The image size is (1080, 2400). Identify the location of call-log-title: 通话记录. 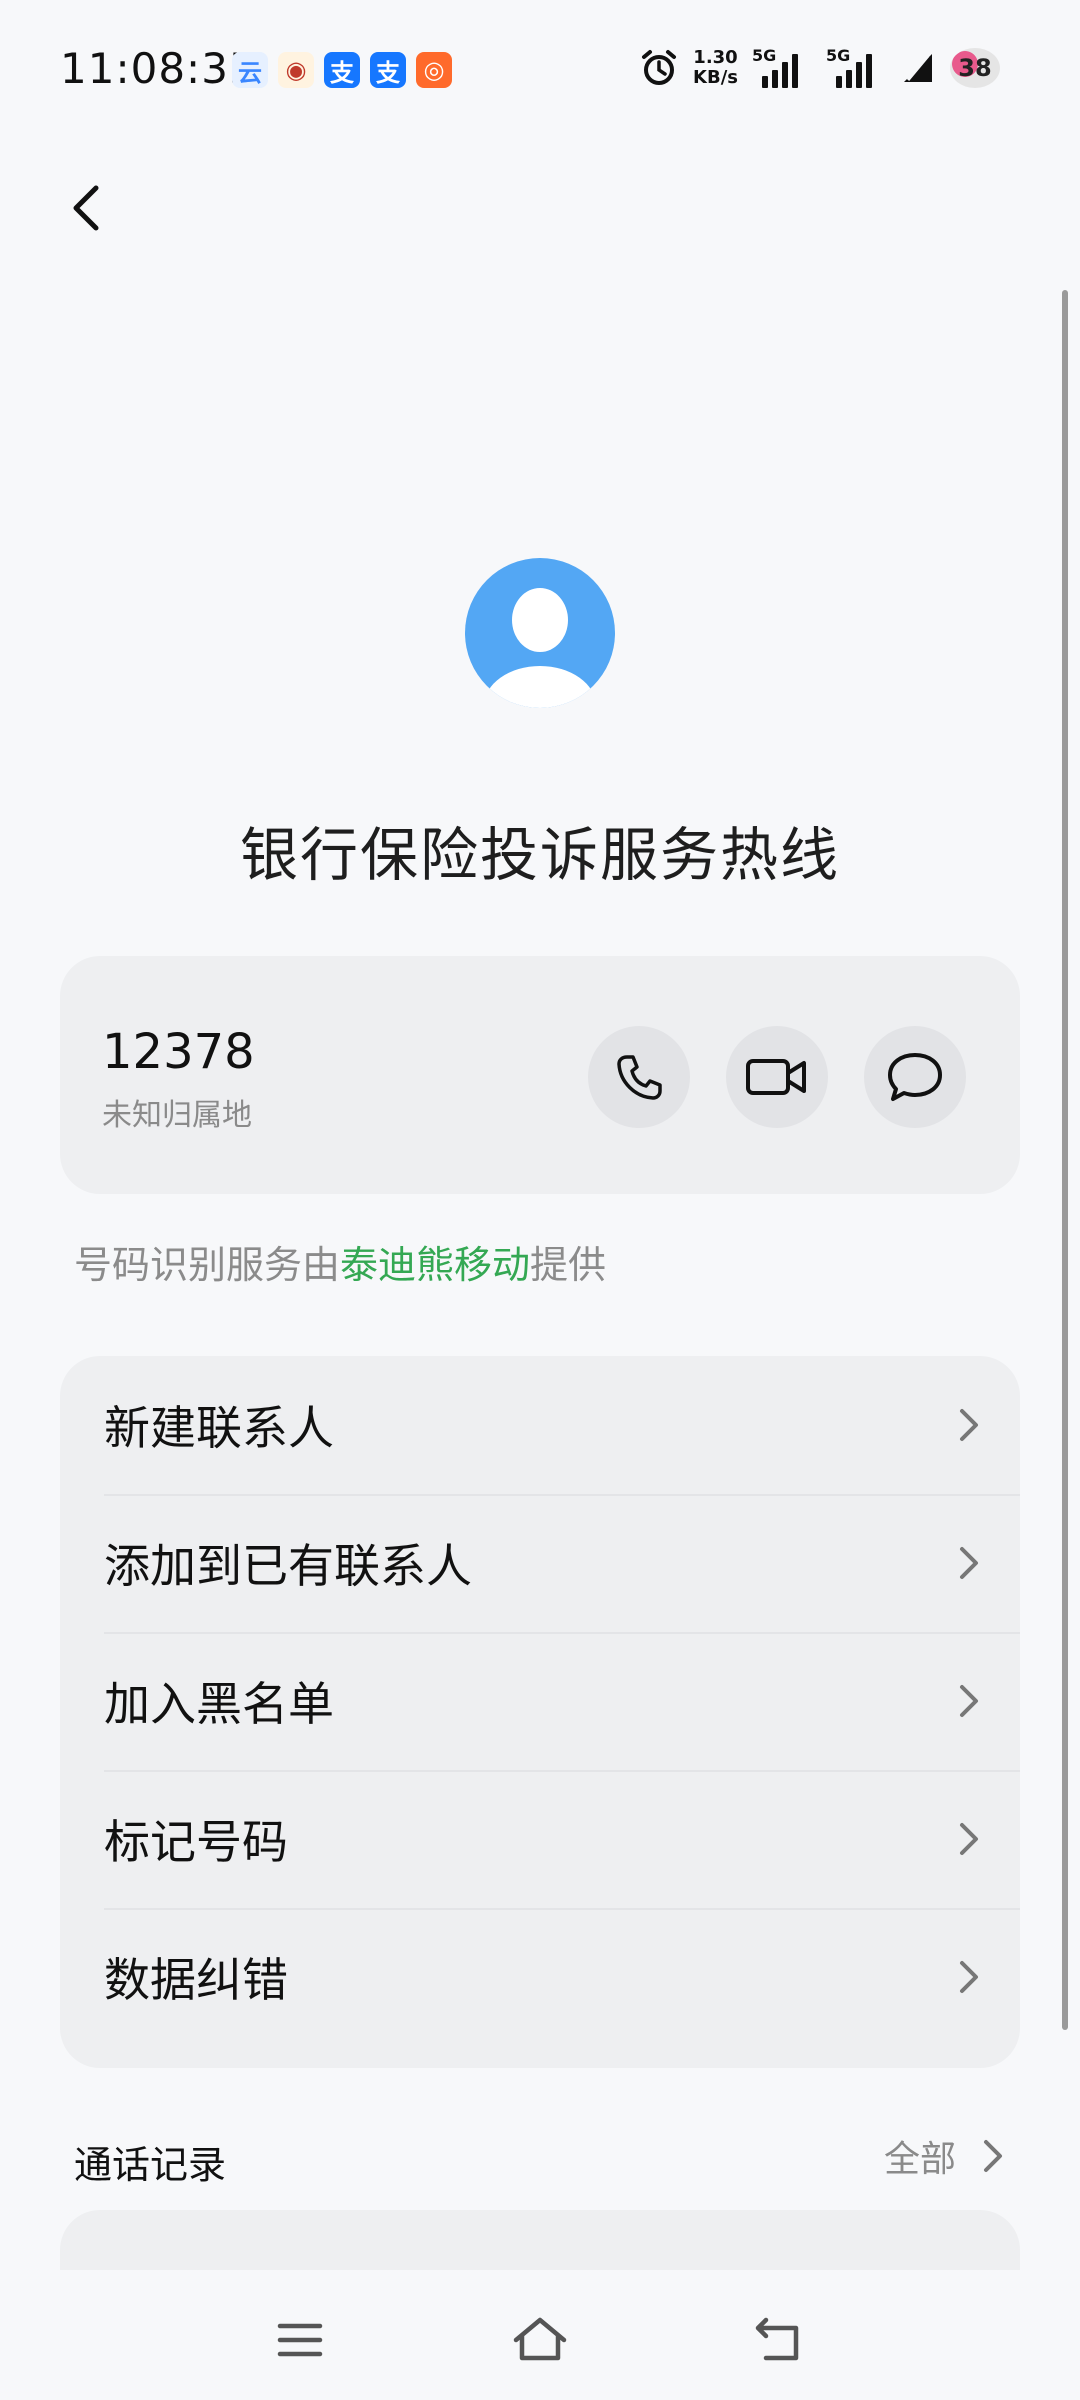
(150, 2165).